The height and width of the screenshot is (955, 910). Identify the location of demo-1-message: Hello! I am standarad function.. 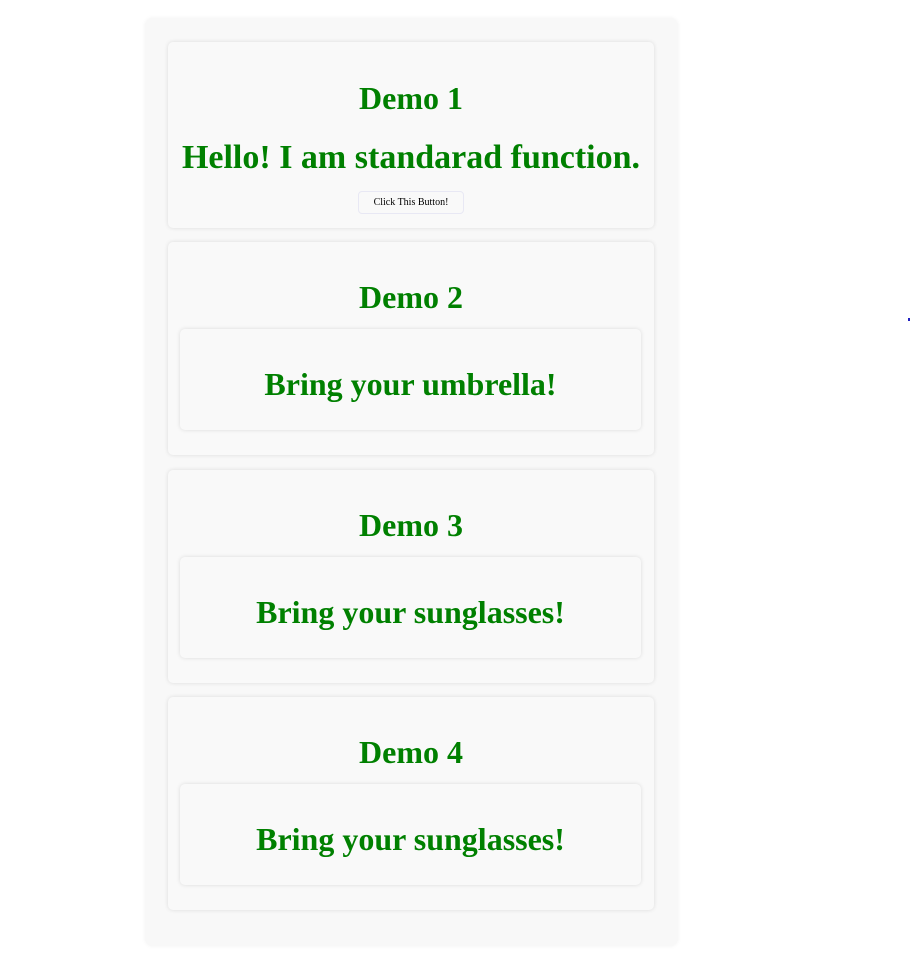
(411, 157).